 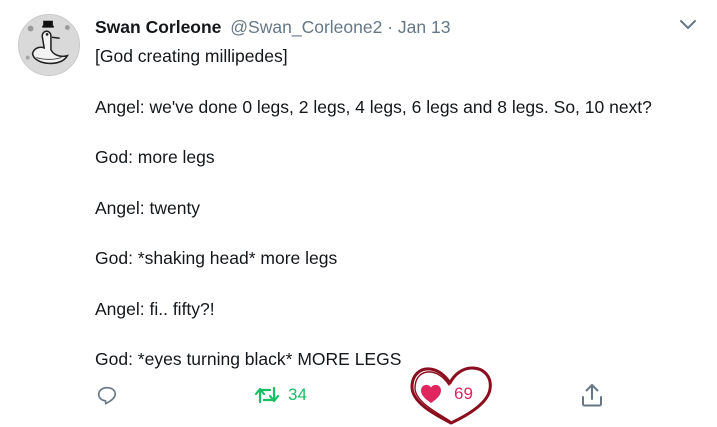 I want to click on retweet-icon, so click(x=267, y=395).